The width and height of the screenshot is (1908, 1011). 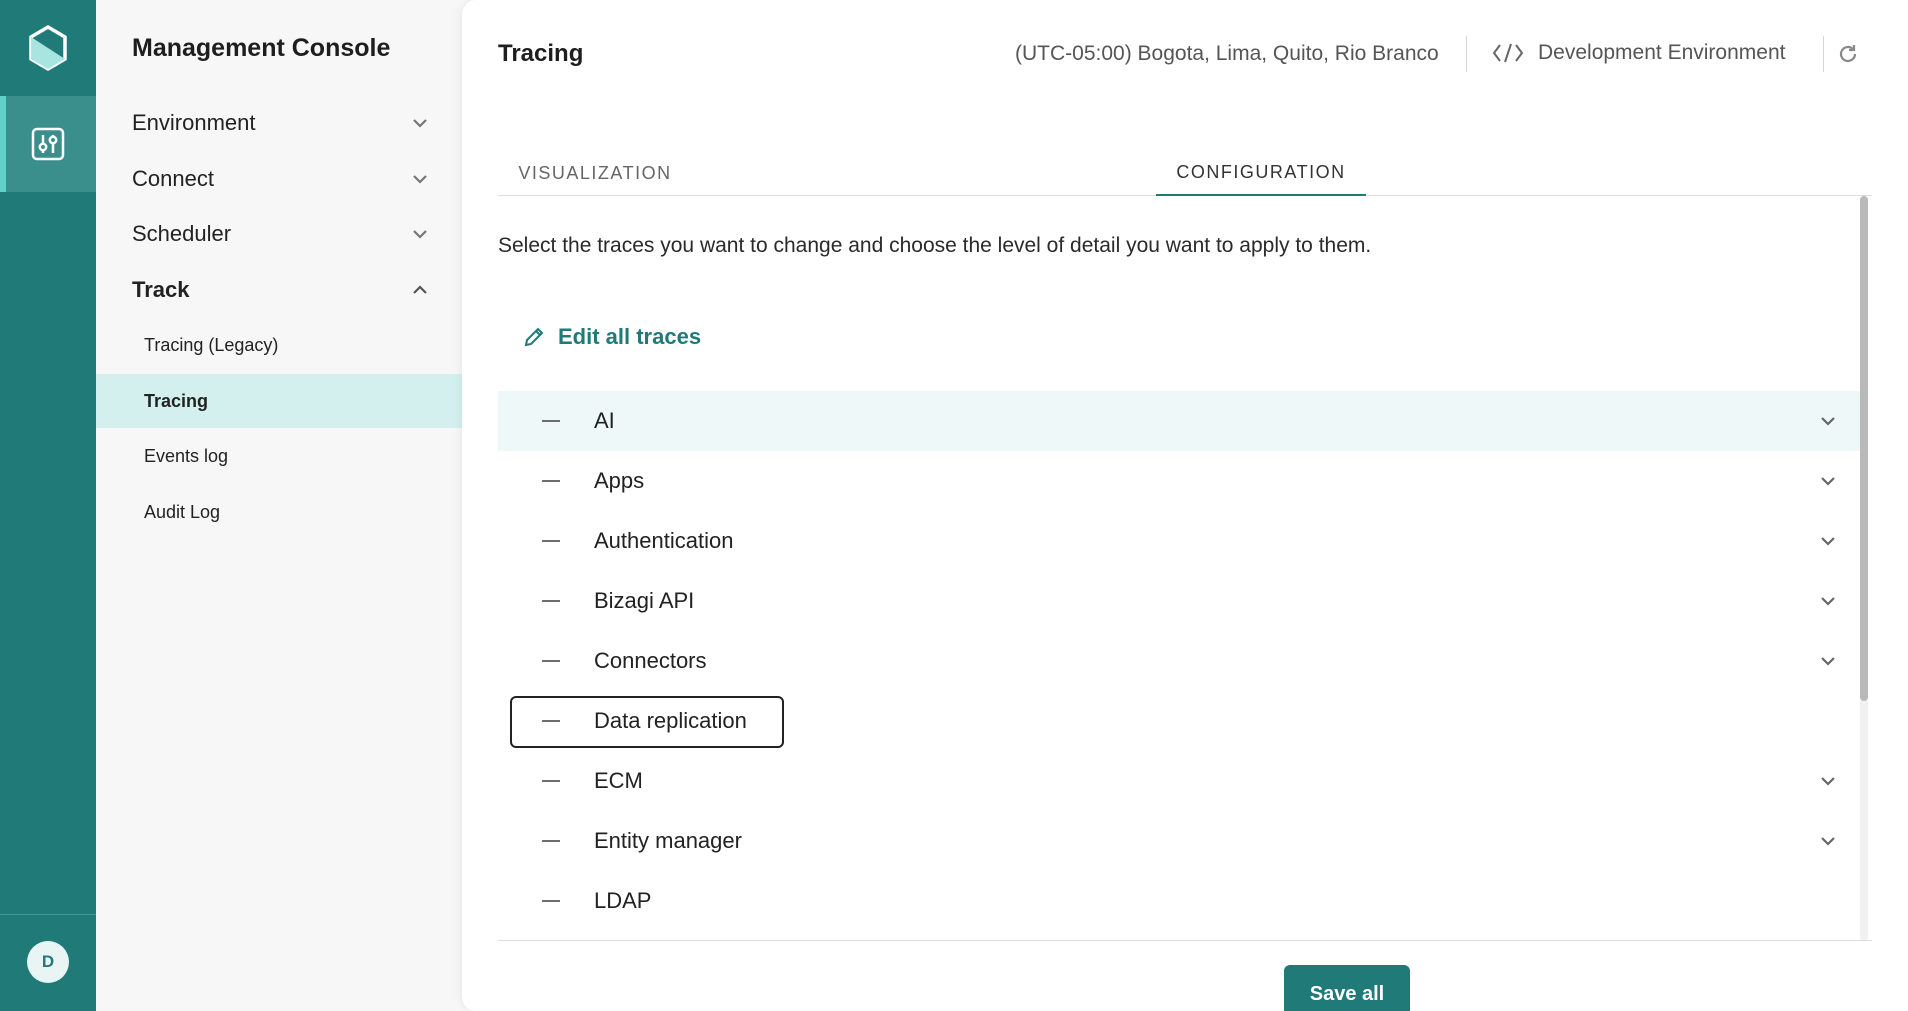 I want to click on avatar: D, so click(x=48, y=962).